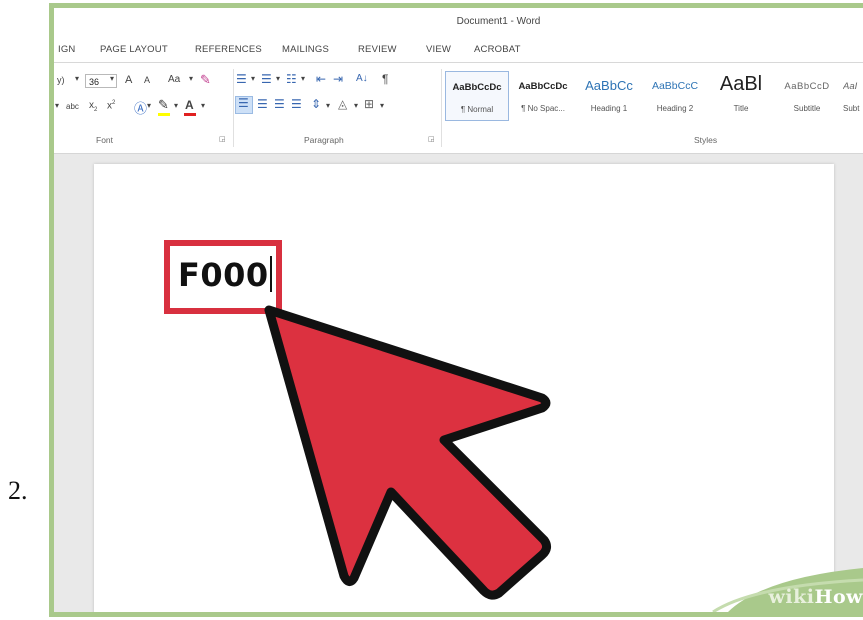 The image size is (863, 620). I want to click on watermark-how: How, so click(838, 597).